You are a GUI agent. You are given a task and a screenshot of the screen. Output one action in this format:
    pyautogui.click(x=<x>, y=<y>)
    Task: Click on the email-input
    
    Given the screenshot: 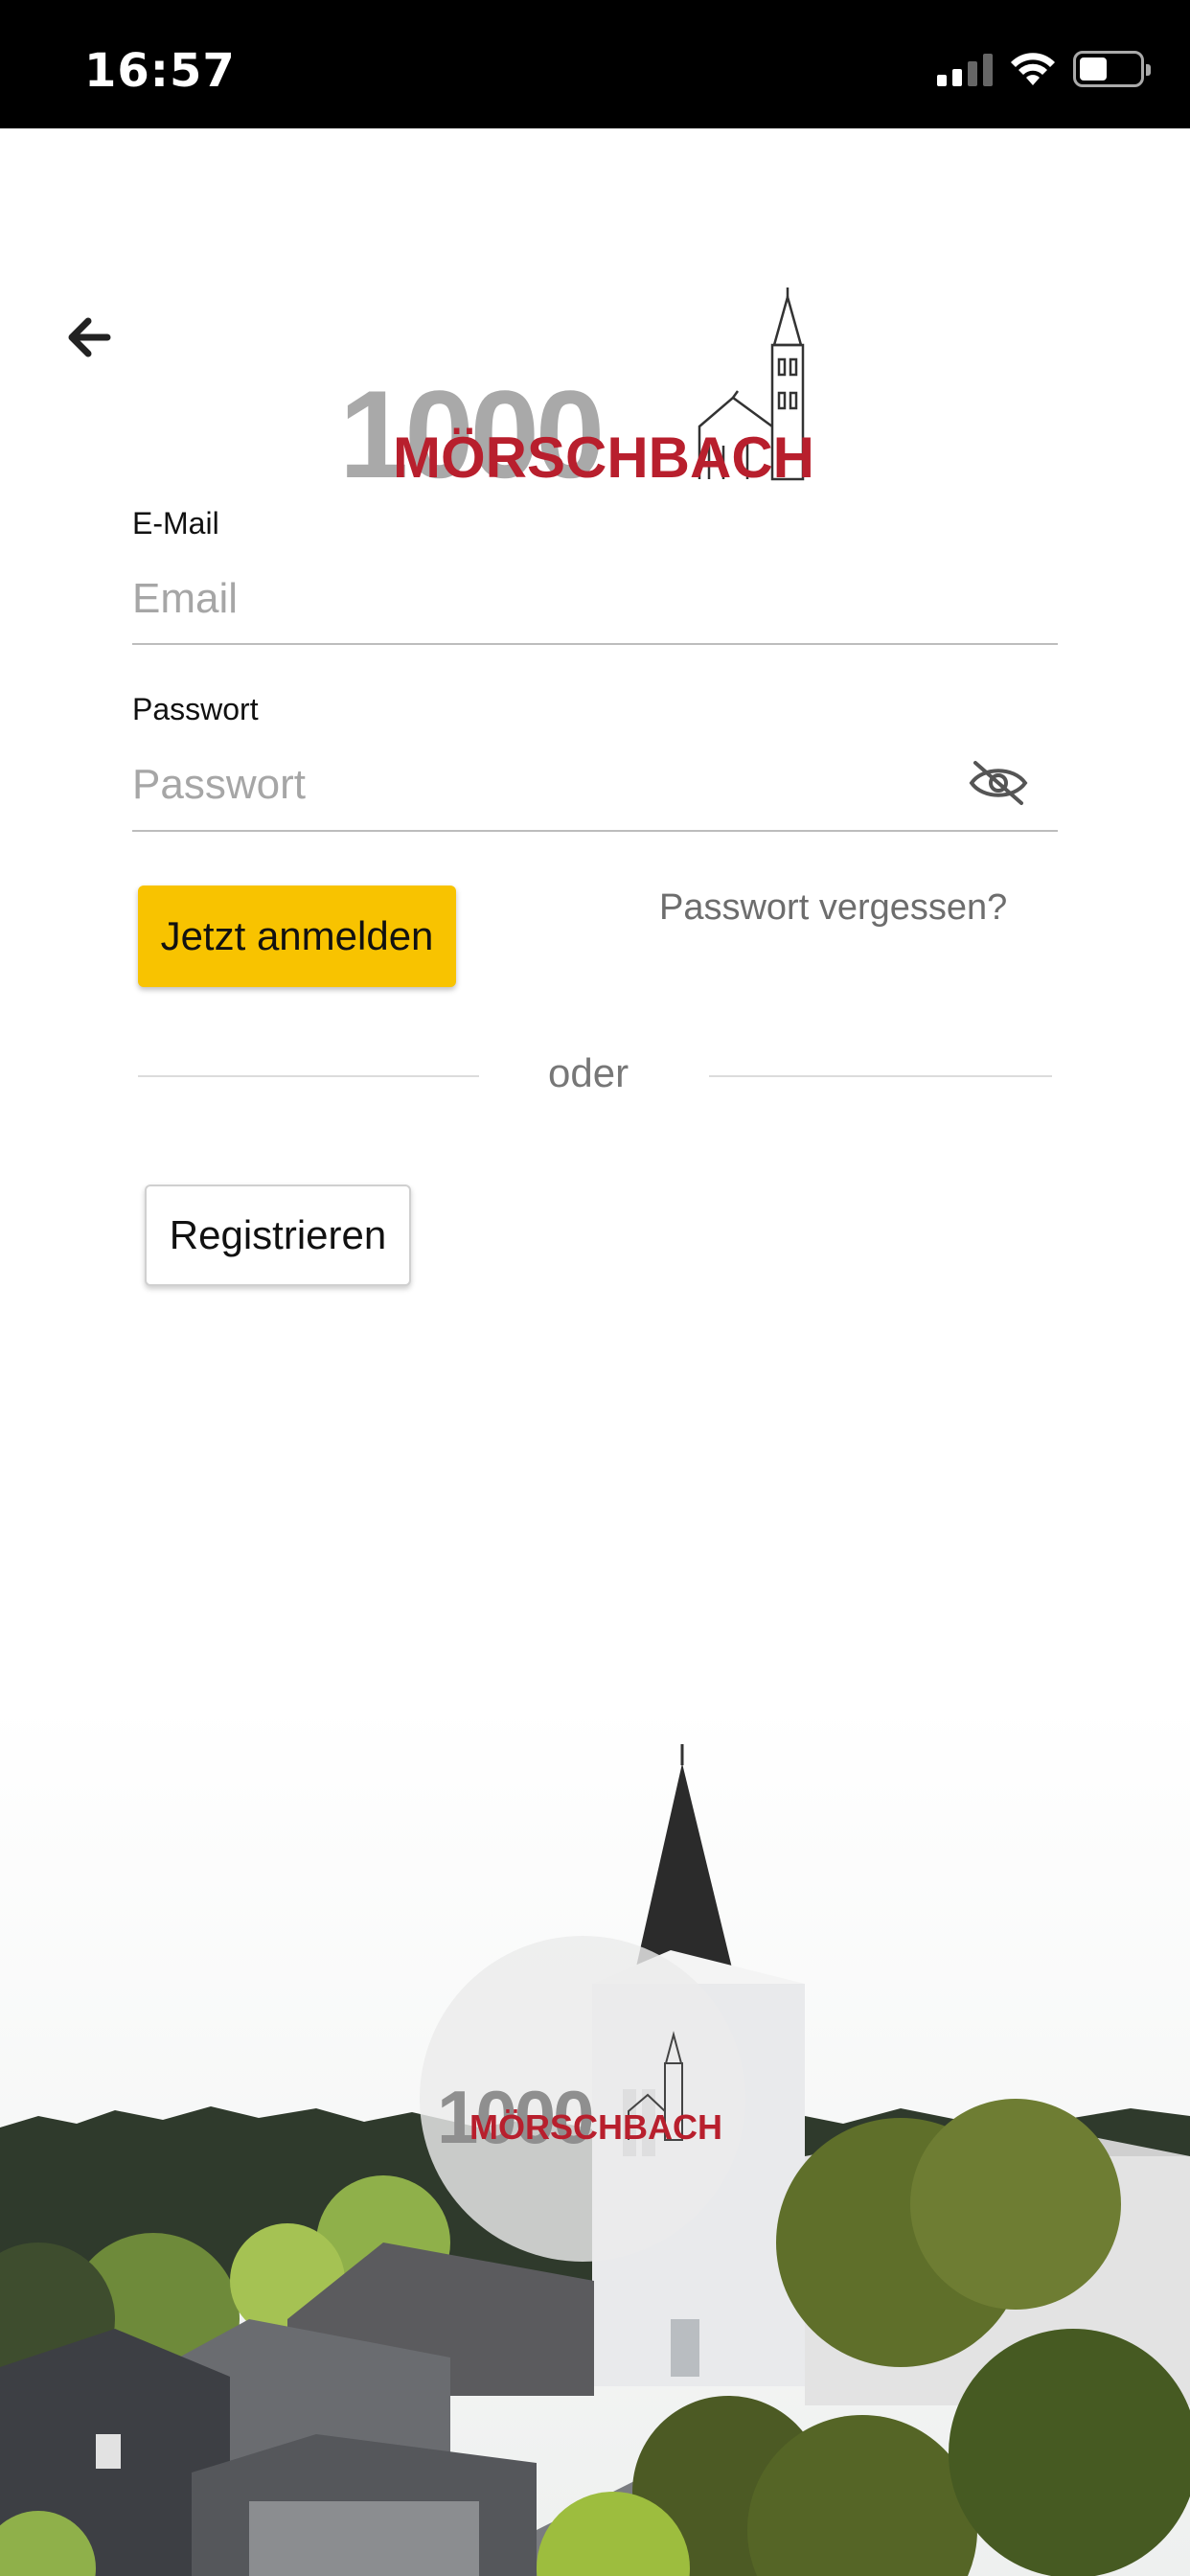 What is the action you would take?
    pyautogui.click(x=593, y=599)
    